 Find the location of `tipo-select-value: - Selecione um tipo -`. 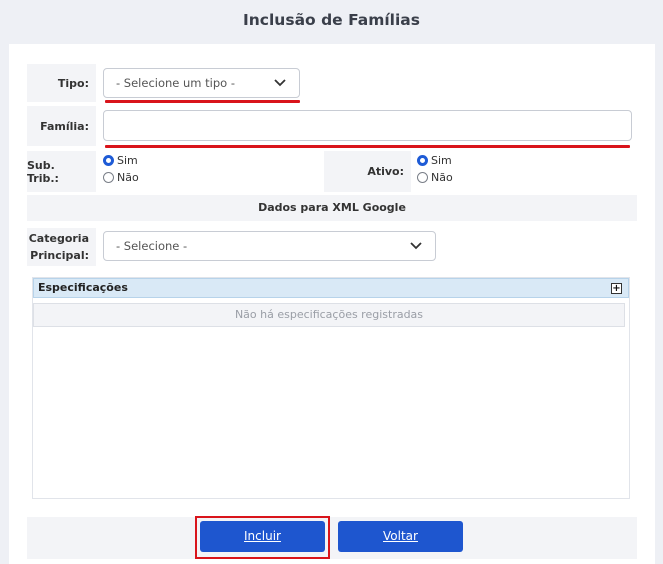

tipo-select-value: - Selecione um tipo - is located at coordinates (176, 83).